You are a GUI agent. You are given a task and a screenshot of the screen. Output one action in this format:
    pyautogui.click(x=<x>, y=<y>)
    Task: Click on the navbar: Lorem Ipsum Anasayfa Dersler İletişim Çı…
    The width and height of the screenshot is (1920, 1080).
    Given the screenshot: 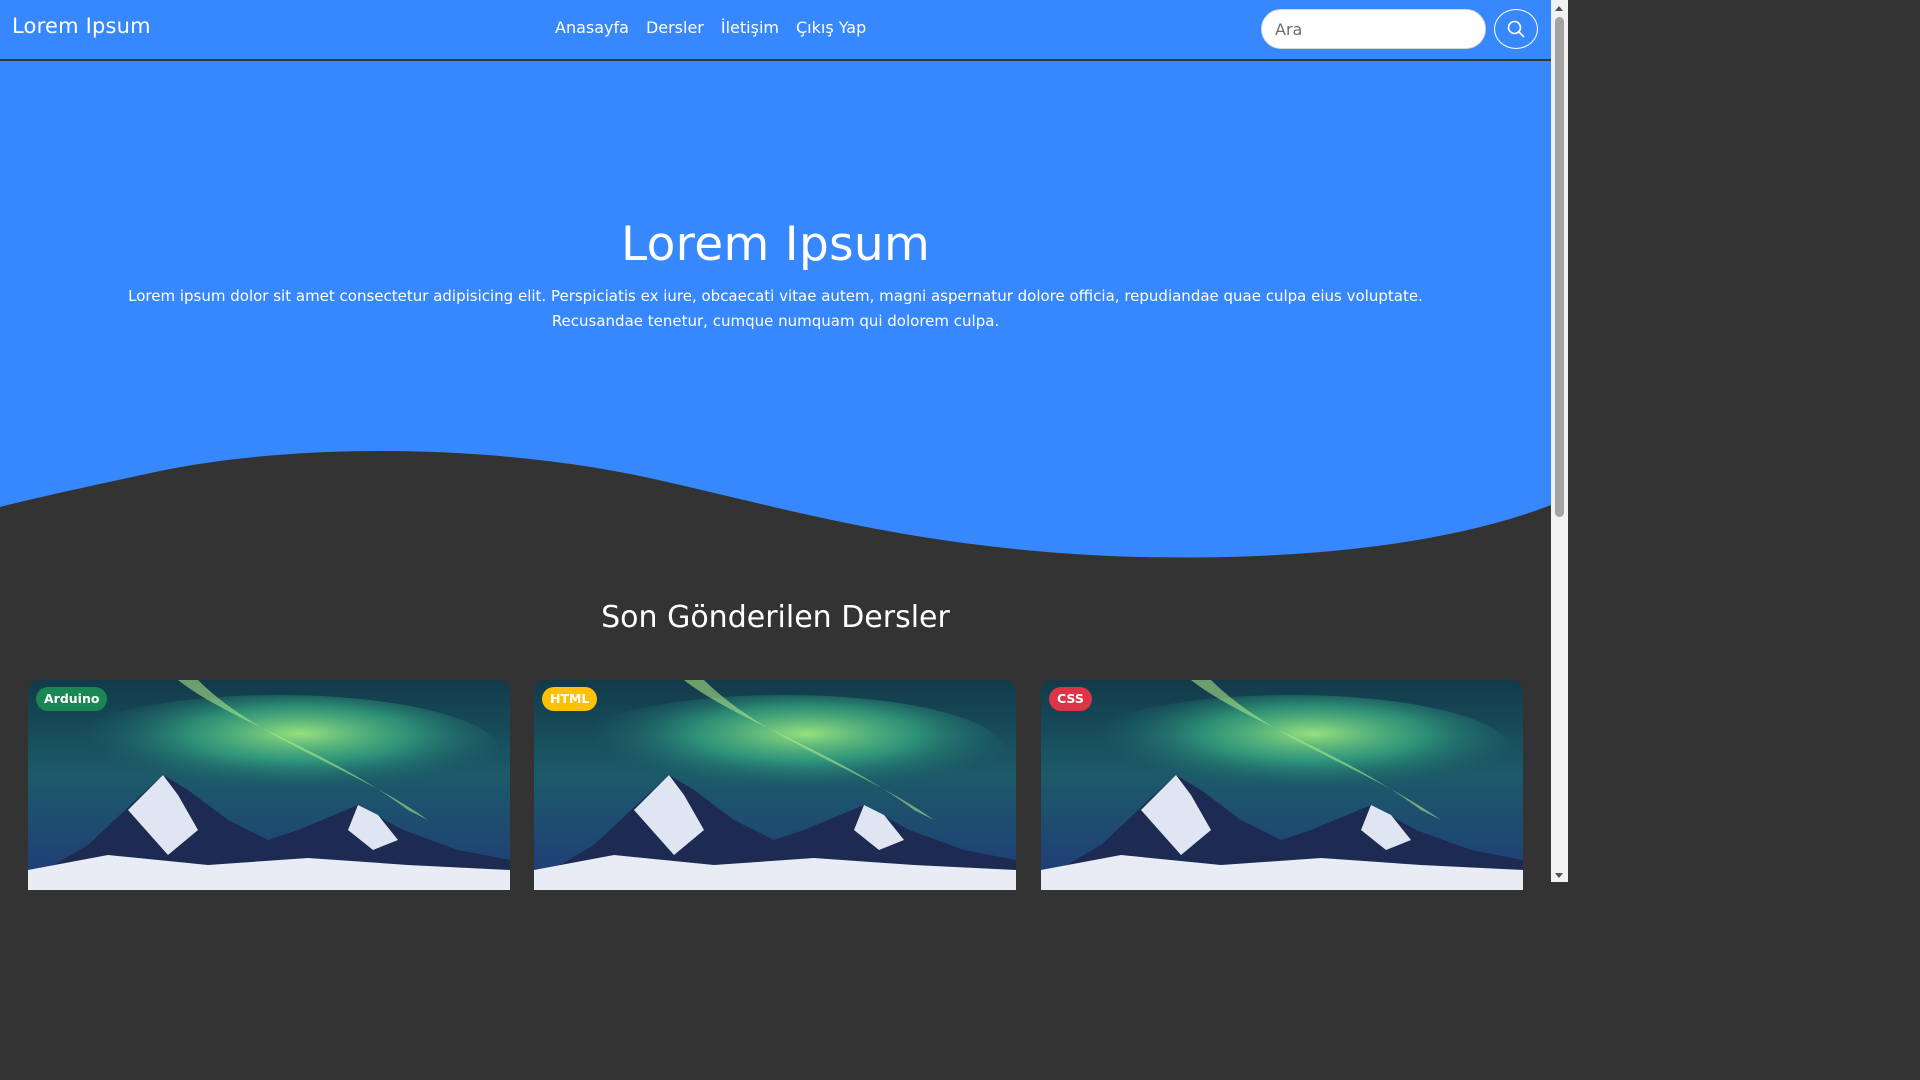 What is the action you would take?
    pyautogui.click(x=775, y=30)
    